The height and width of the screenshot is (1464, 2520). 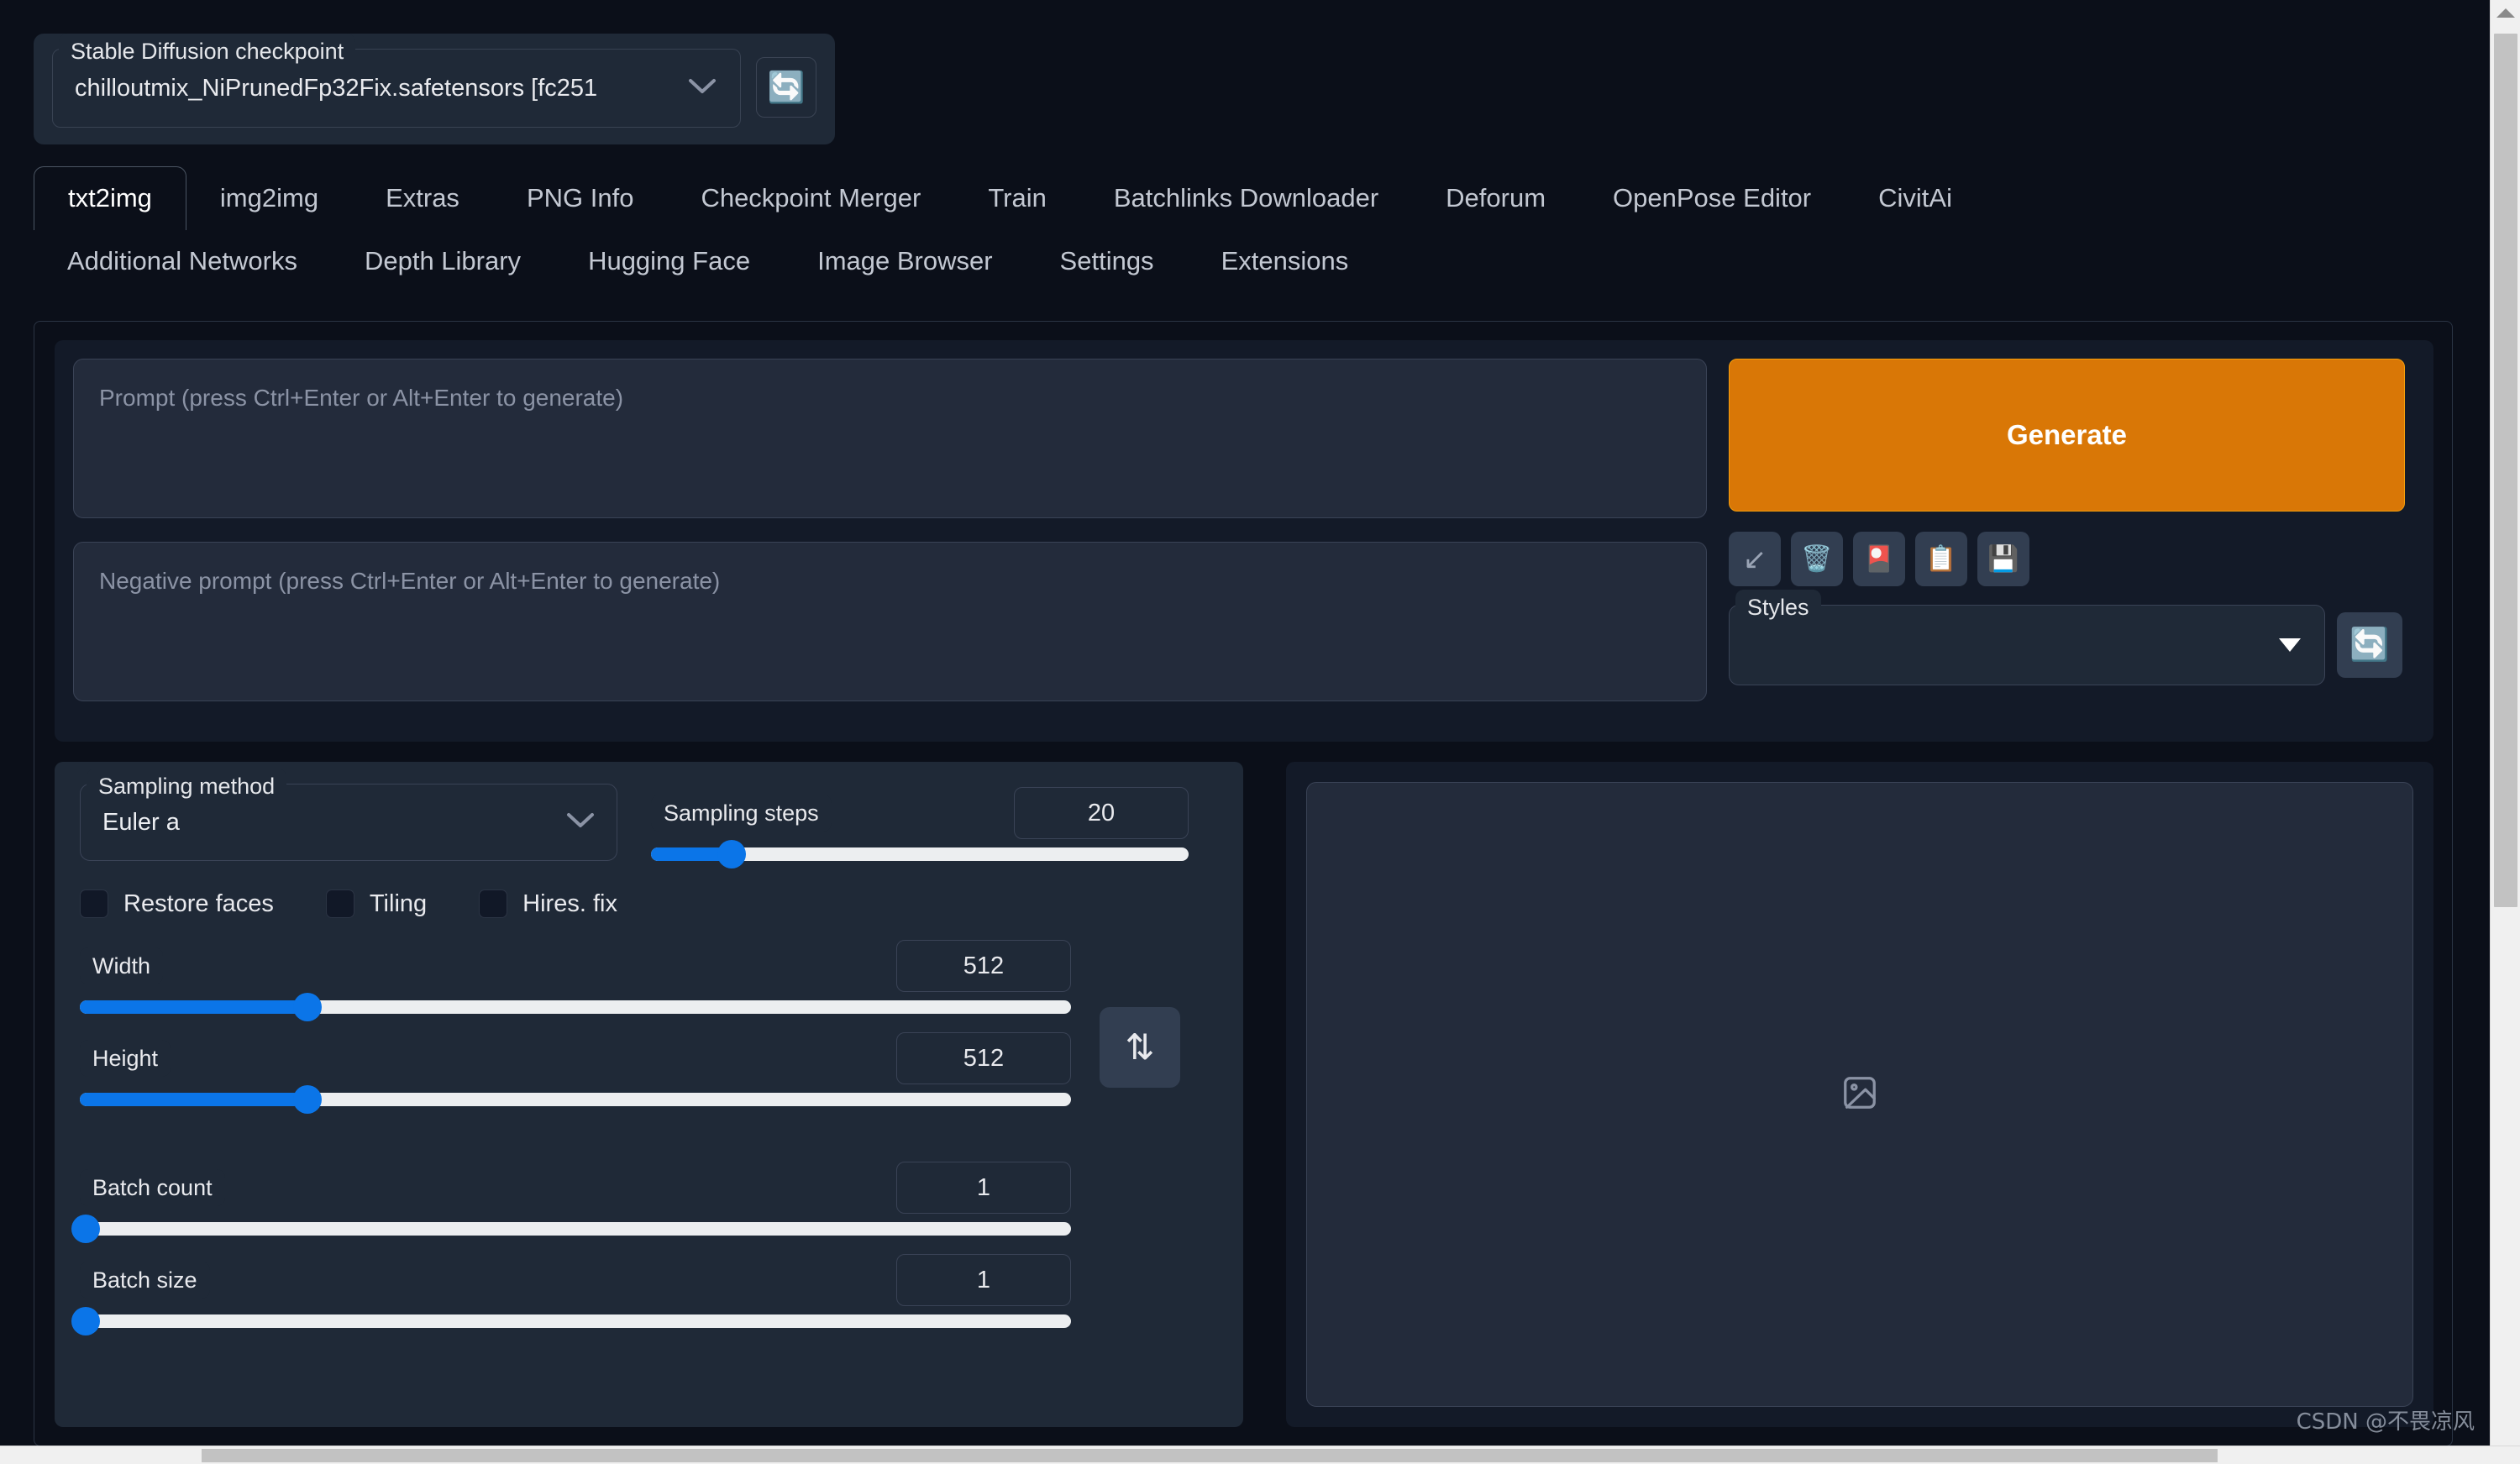 I want to click on batch-size-group: Batch size 1, so click(x=571, y=1294).